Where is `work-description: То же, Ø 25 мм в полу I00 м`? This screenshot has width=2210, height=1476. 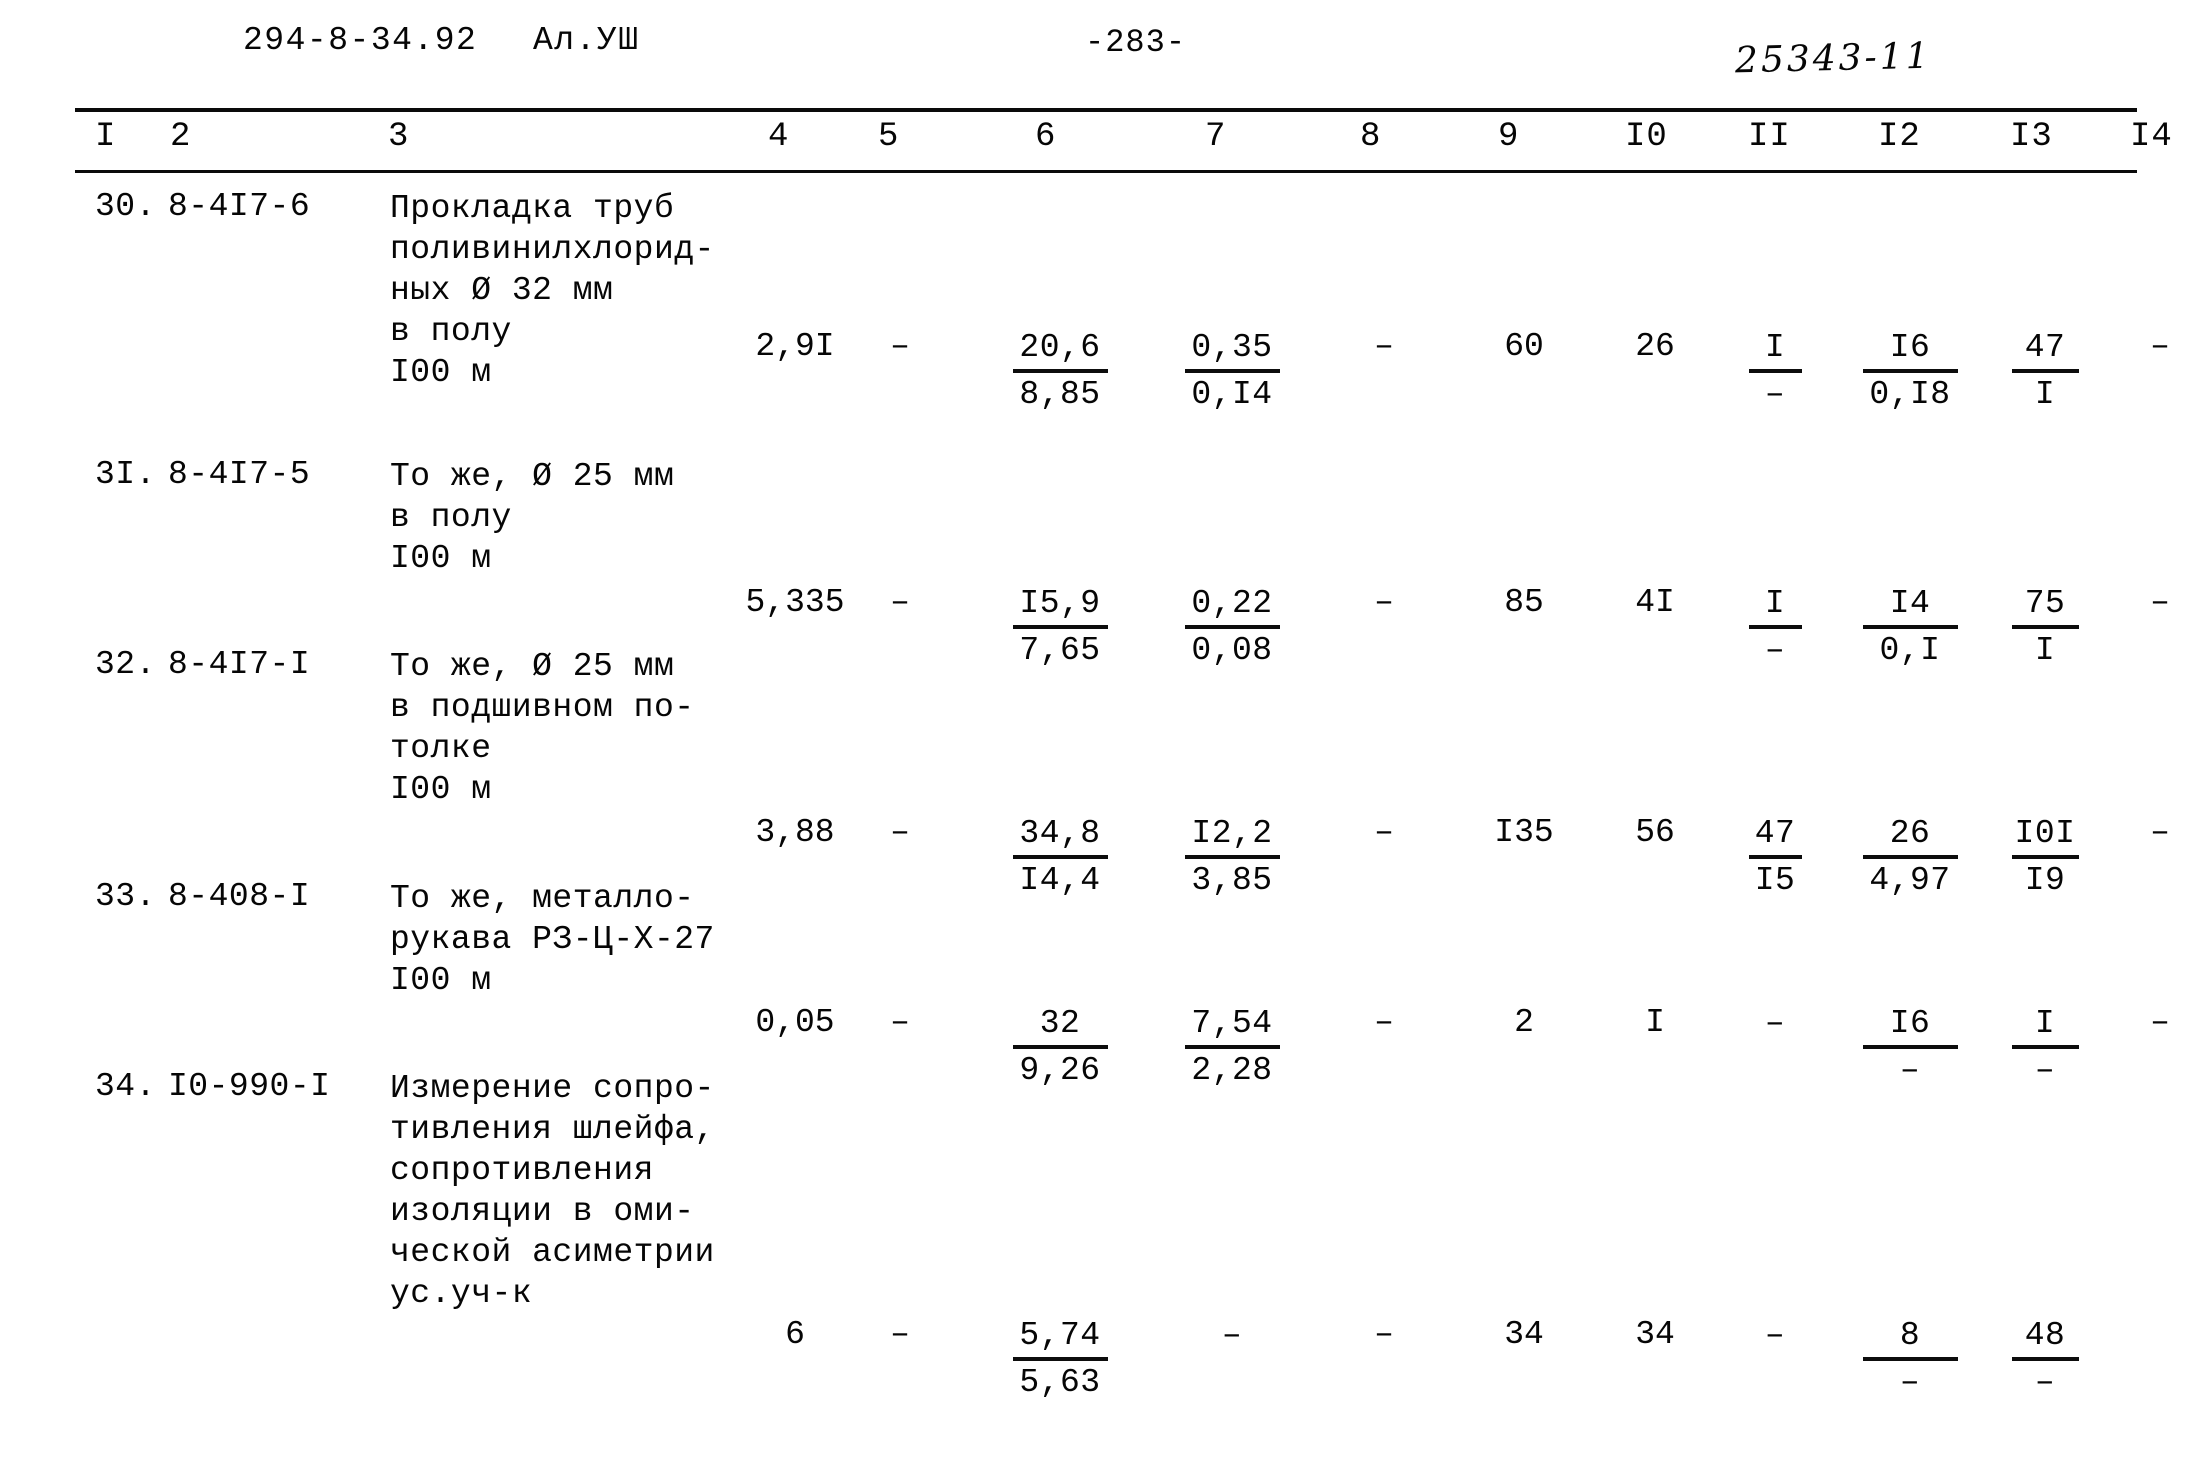
work-description: То же, Ø 25 мм в полу I00 м is located at coordinates (532, 517).